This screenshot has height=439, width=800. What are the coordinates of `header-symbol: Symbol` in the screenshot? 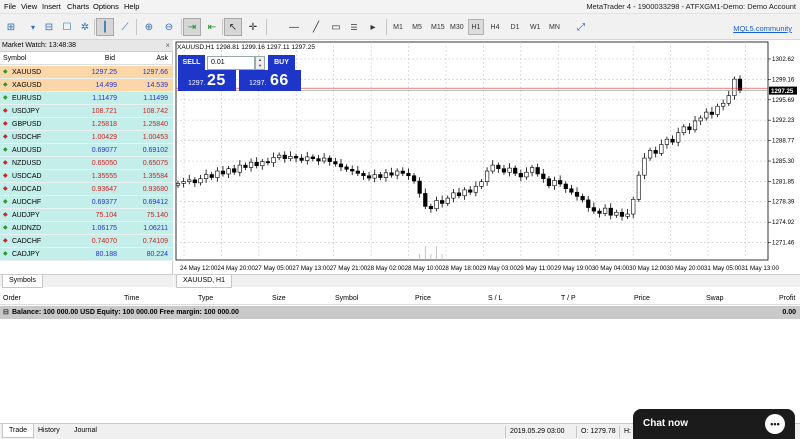 It's located at (14, 58).